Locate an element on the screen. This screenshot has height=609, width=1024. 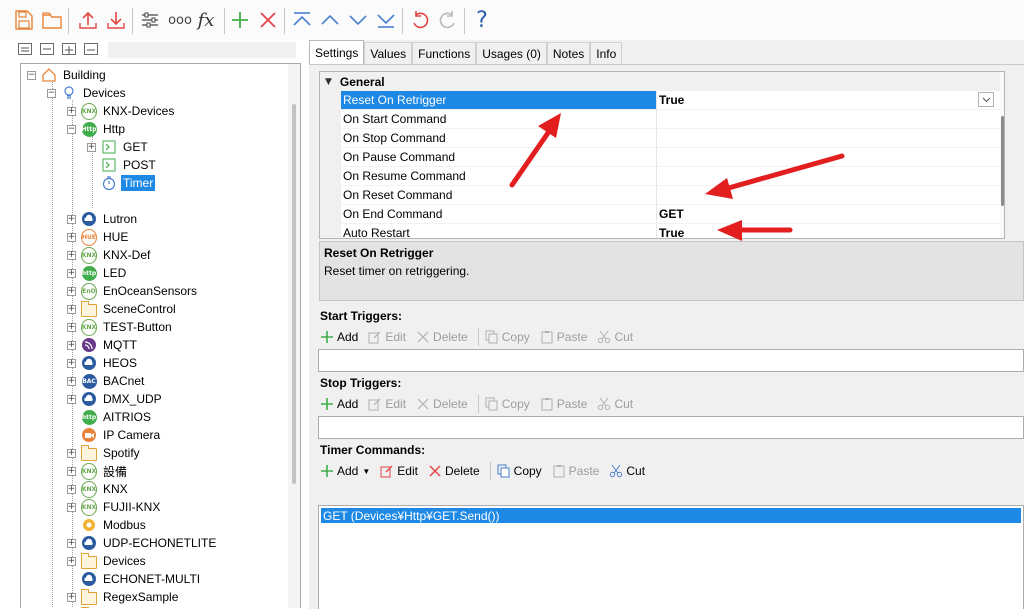
stop-add-button: Add is located at coordinates (339, 404).